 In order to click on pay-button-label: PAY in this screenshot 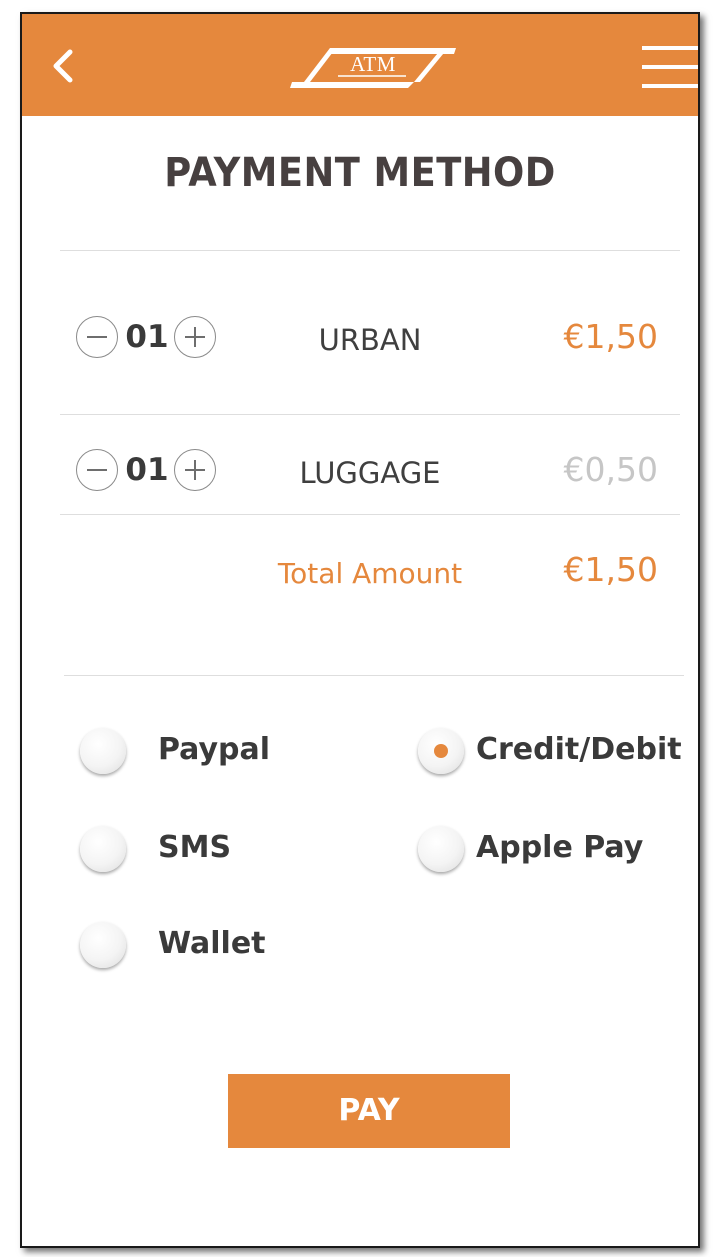, I will do `click(369, 1110)`.